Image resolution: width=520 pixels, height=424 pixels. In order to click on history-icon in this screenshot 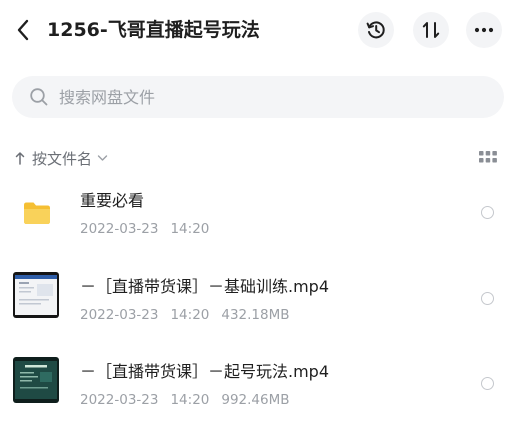, I will do `click(375, 30)`.